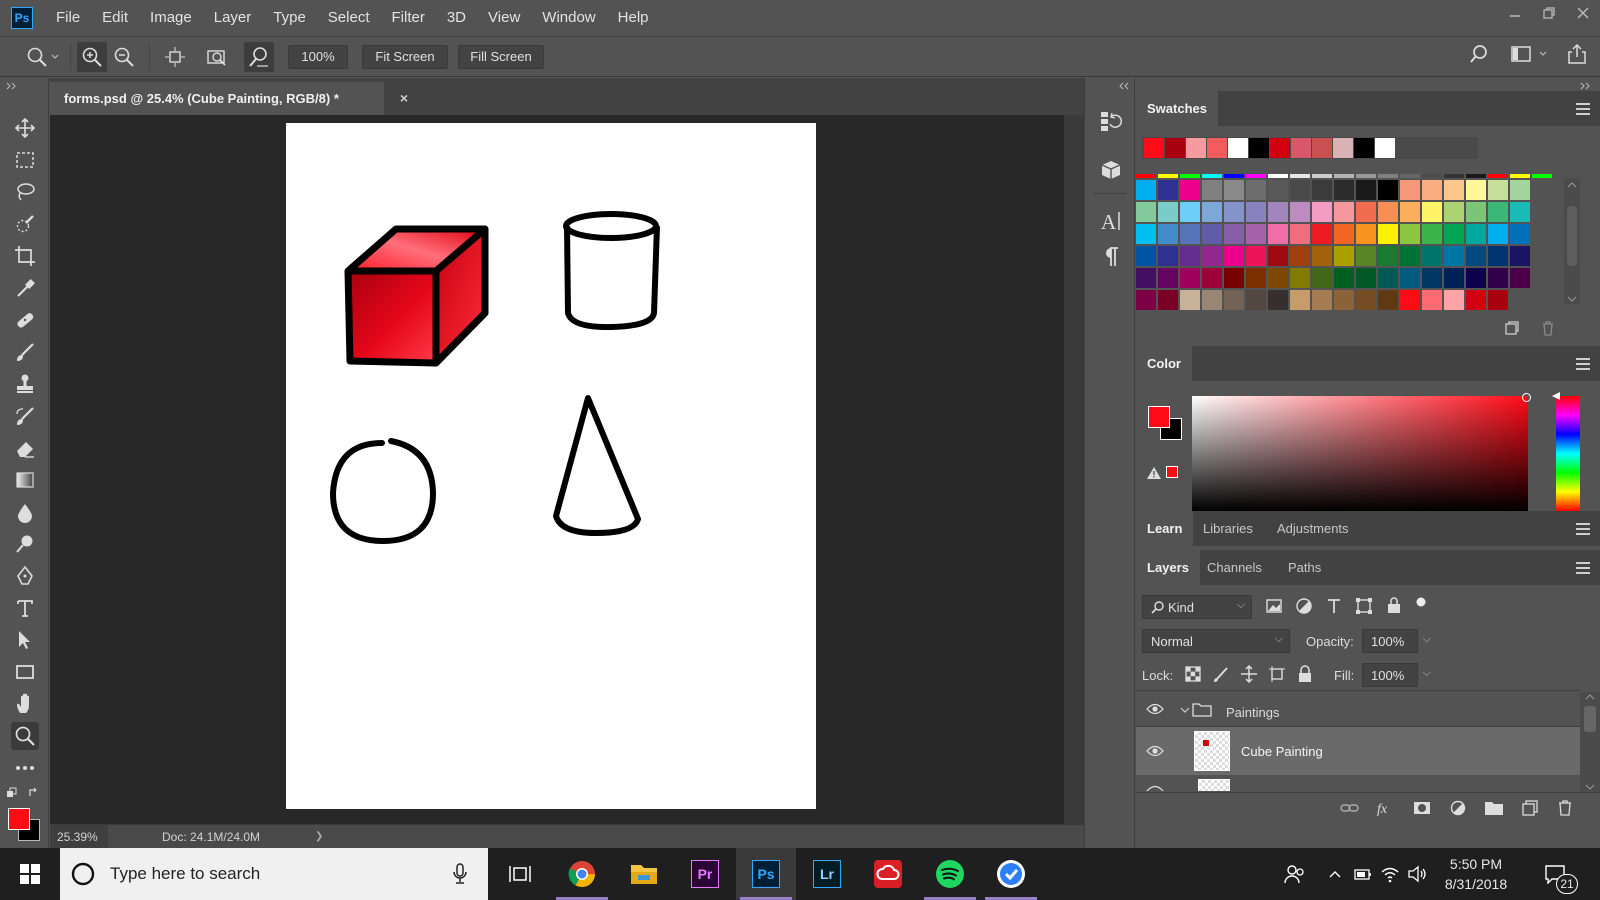  Describe the element at coordinates (1577, 54) in the screenshot. I see `share-button` at that location.